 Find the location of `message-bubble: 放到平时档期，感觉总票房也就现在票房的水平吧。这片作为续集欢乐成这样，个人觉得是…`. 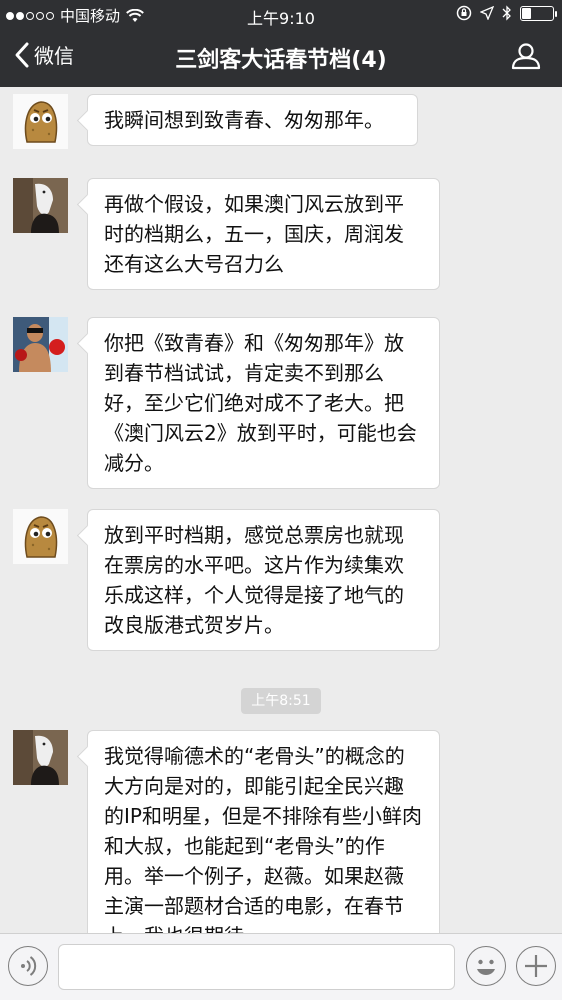

message-bubble: 放到平时档期，感觉总票房也就现在票房的水平吧。这片作为续集欢乐成这样，个人觉得是… is located at coordinates (263, 580).